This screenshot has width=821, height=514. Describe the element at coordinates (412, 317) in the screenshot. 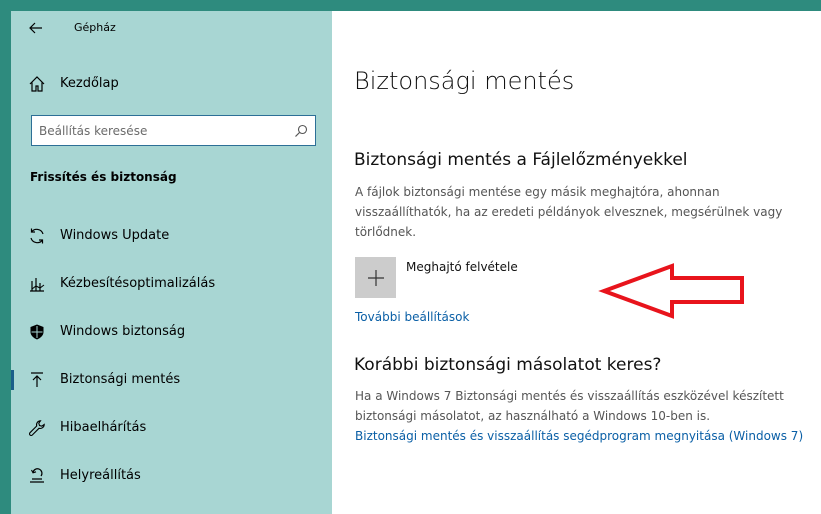

I see `more-options-link: További beállítások` at that location.